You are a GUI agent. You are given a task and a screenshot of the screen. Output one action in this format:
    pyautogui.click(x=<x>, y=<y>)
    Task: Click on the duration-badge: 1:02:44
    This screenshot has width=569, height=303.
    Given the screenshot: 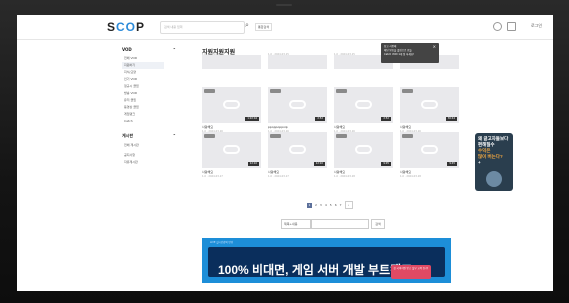 What is the action you would take?
    pyautogui.click(x=252, y=119)
    